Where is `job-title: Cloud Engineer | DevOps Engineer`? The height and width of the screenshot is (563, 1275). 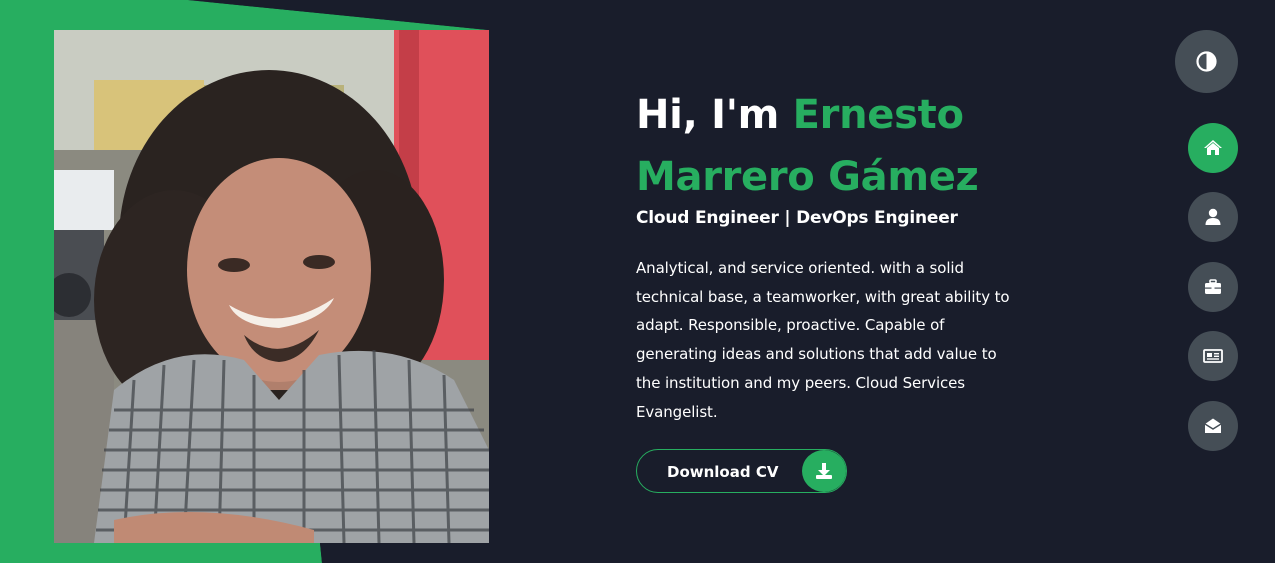 job-title: Cloud Engineer | DevOps Engineer is located at coordinates (797, 218).